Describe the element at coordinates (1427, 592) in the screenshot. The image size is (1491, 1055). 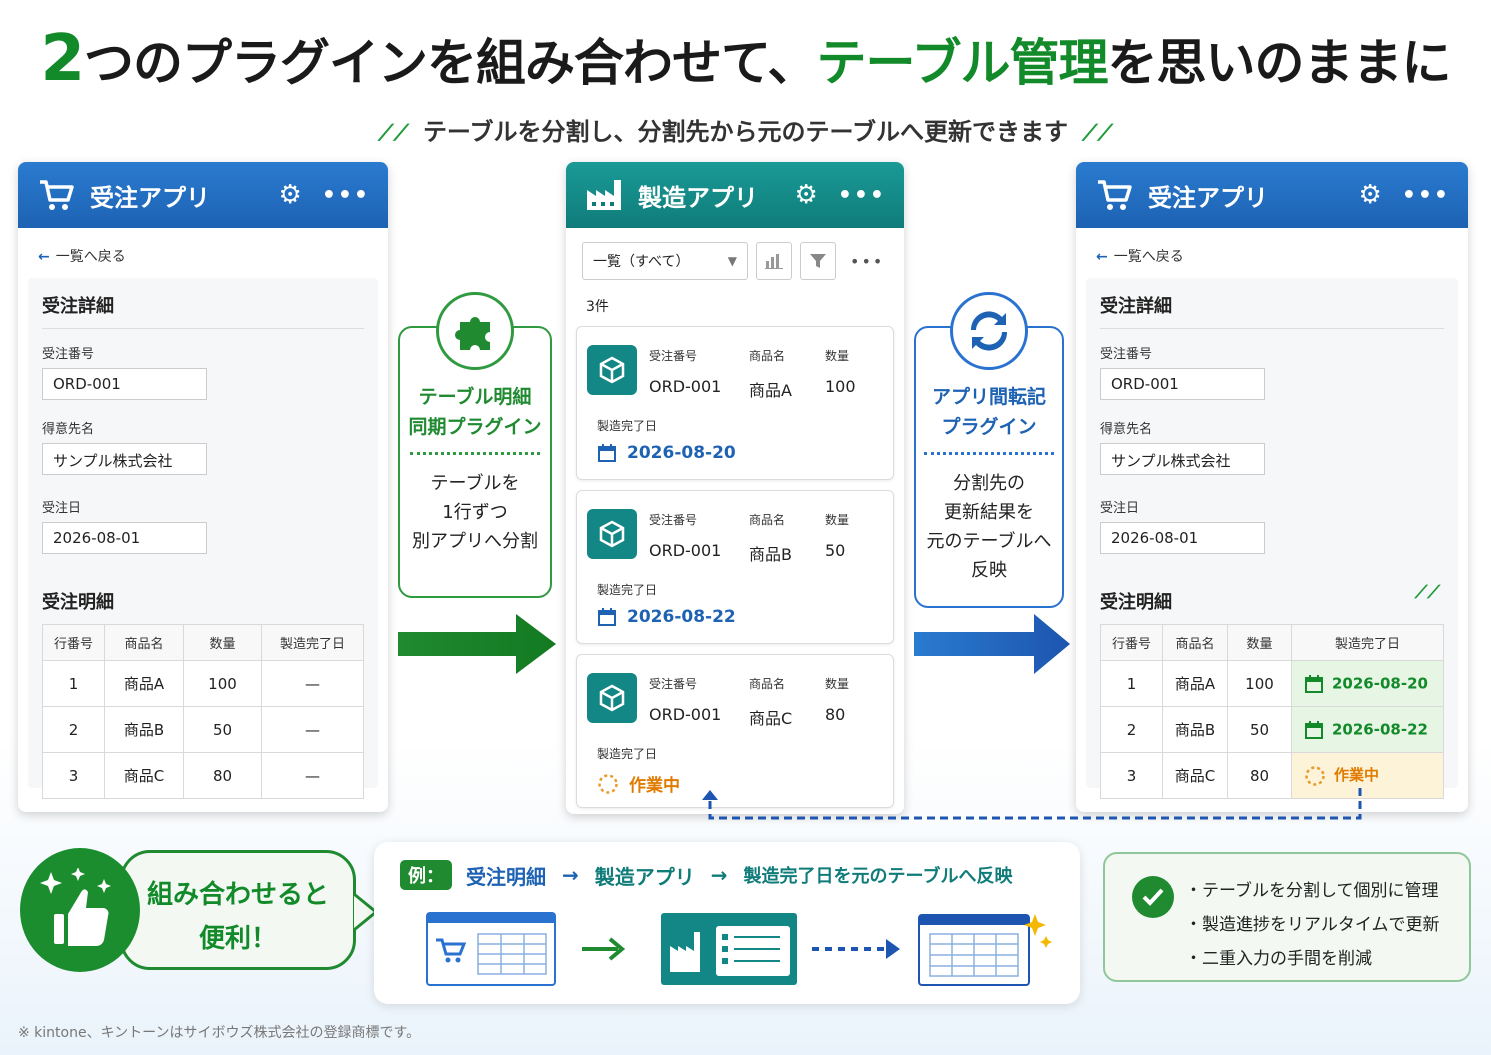
I see `sparkle-icon: ⟋⟋` at that location.